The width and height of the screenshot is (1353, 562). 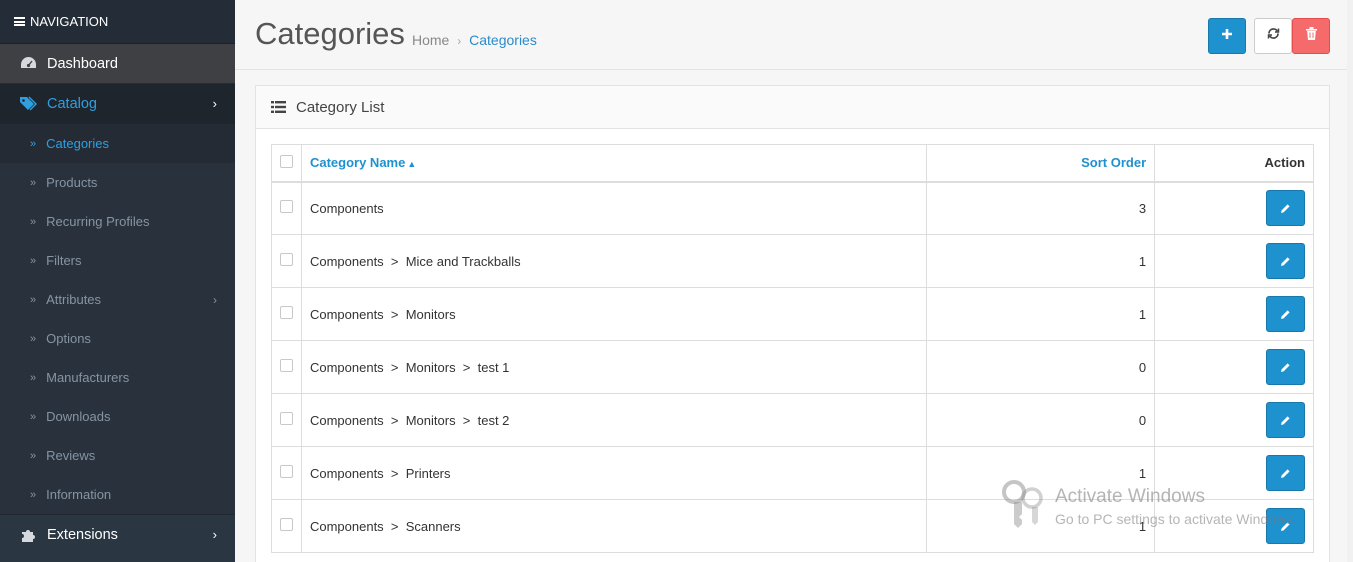 I want to click on category-name-cell: Components > Monitors > test 2, so click(x=614, y=420).